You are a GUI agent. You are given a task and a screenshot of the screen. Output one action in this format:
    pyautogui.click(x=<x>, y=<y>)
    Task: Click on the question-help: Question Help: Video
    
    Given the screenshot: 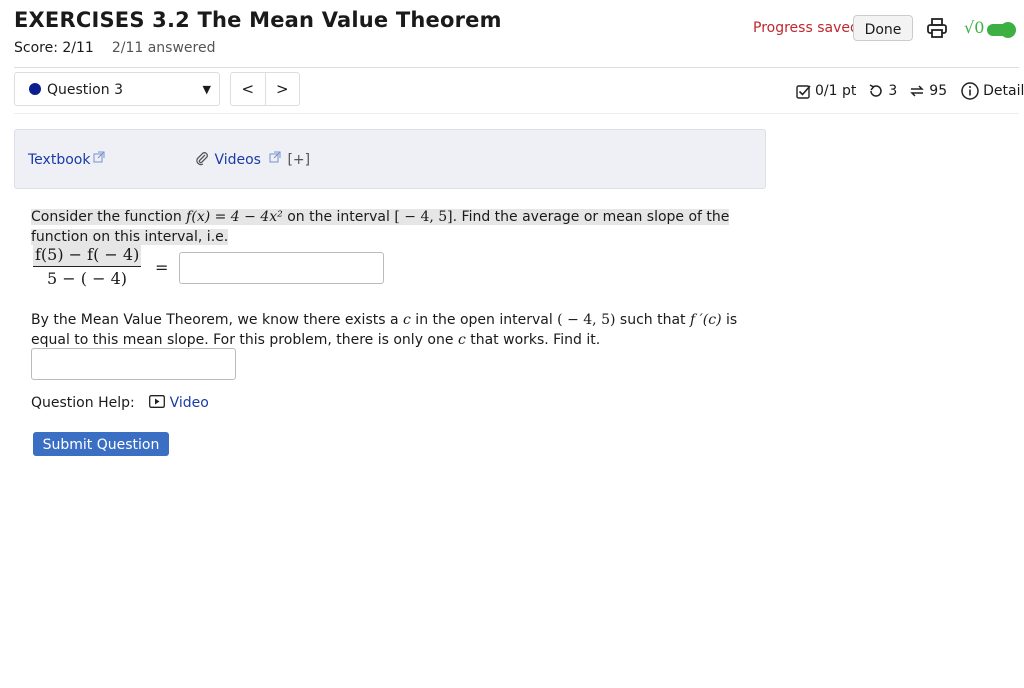 What is the action you would take?
    pyautogui.click(x=120, y=403)
    